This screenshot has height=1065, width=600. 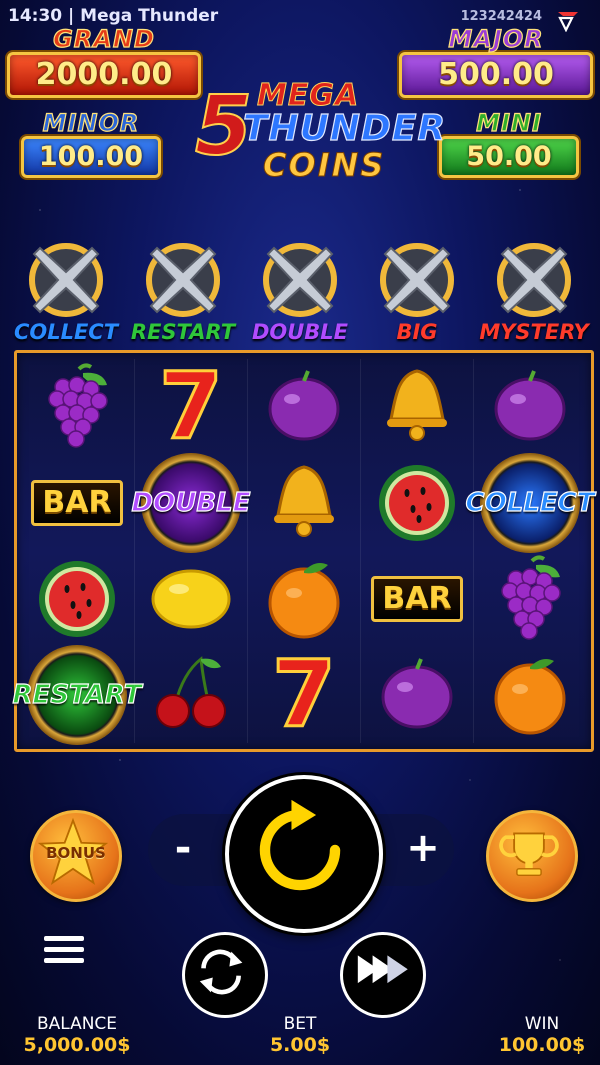 I want to click on jackpot-mini: MINI 50.00, so click(x=509, y=143).